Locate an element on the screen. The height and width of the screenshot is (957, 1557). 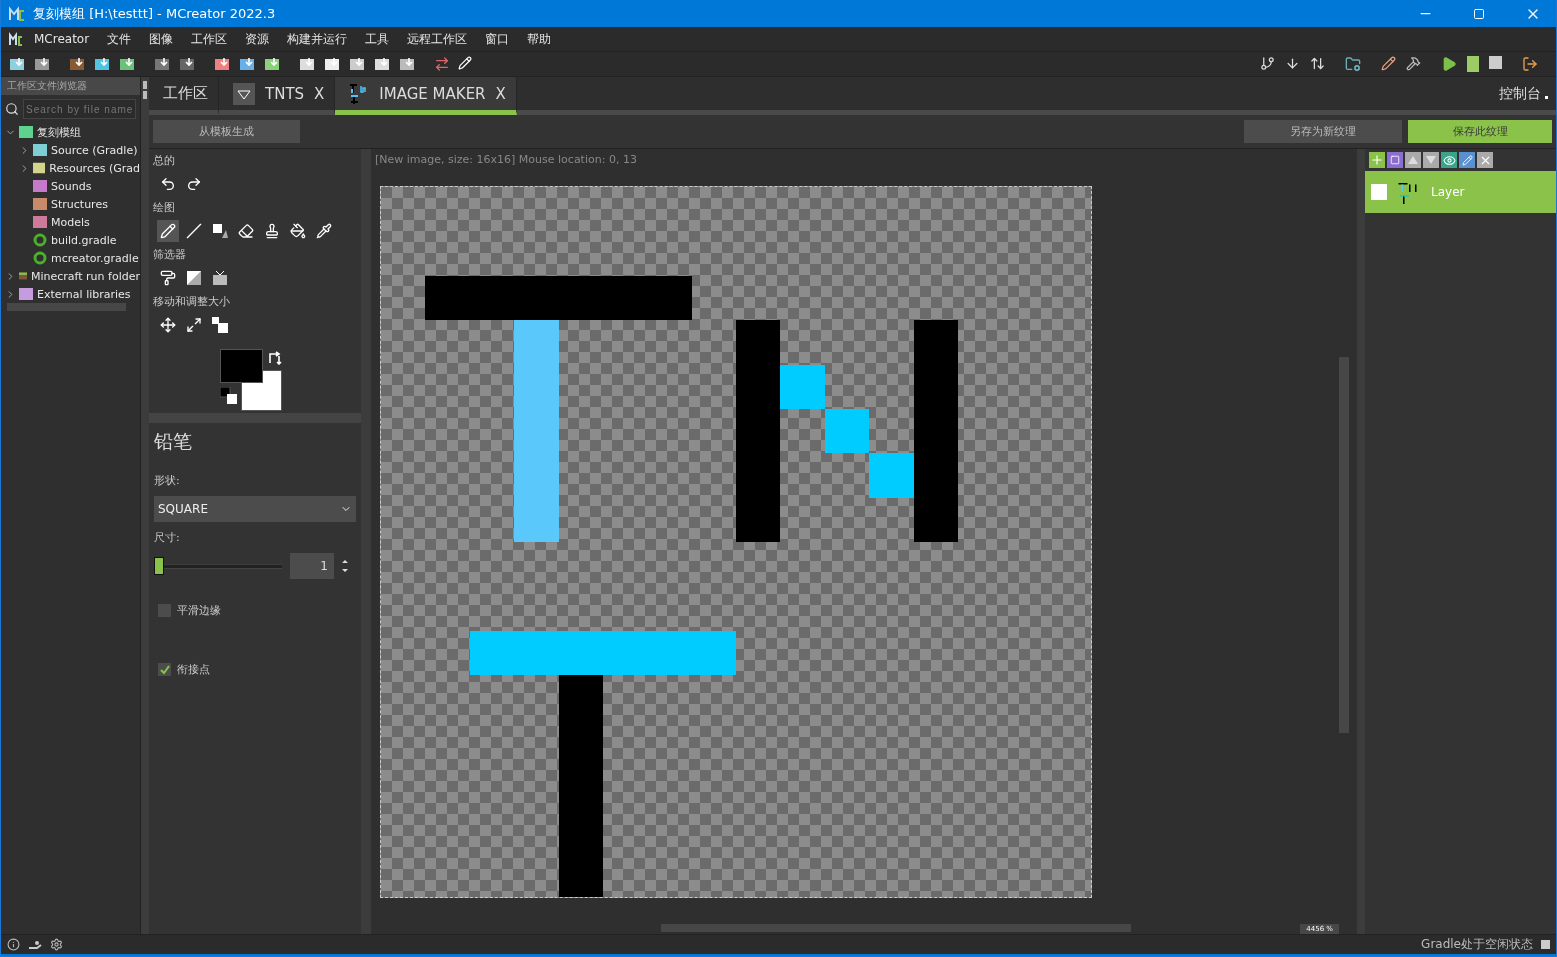
tree-item: External libraries is located at coordinates (84, 294).